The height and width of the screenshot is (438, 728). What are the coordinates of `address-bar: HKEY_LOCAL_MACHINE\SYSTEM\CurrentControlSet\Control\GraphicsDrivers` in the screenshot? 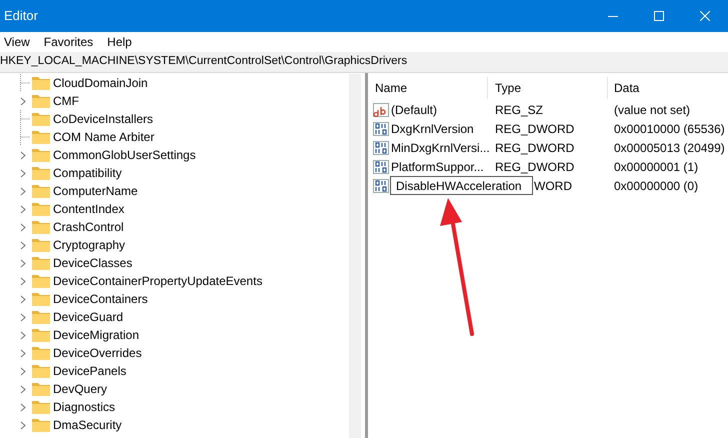 It's located at (364, 62).